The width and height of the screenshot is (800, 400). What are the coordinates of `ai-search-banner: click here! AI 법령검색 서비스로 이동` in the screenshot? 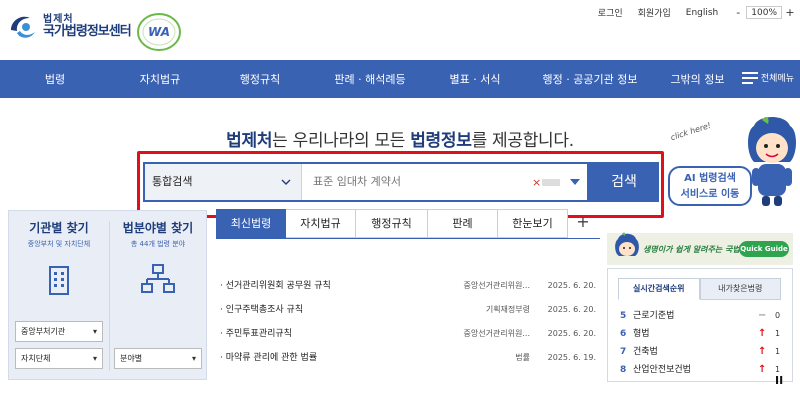 It's located at (734, 158).